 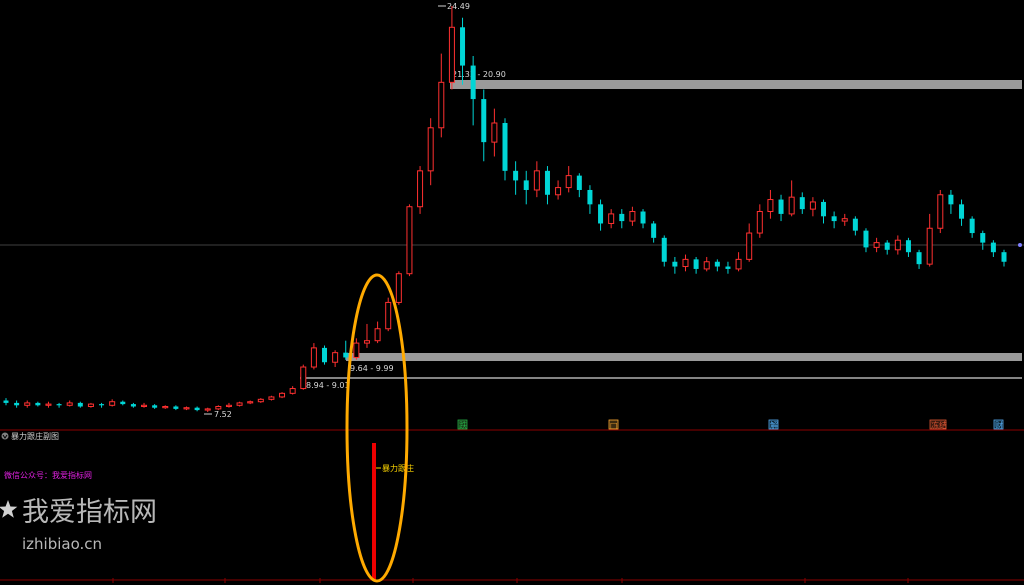 What do you see at coordinates (463, 425) in the screenshot?
I see `svg-text: 跌` at bounding box center [463, 425].